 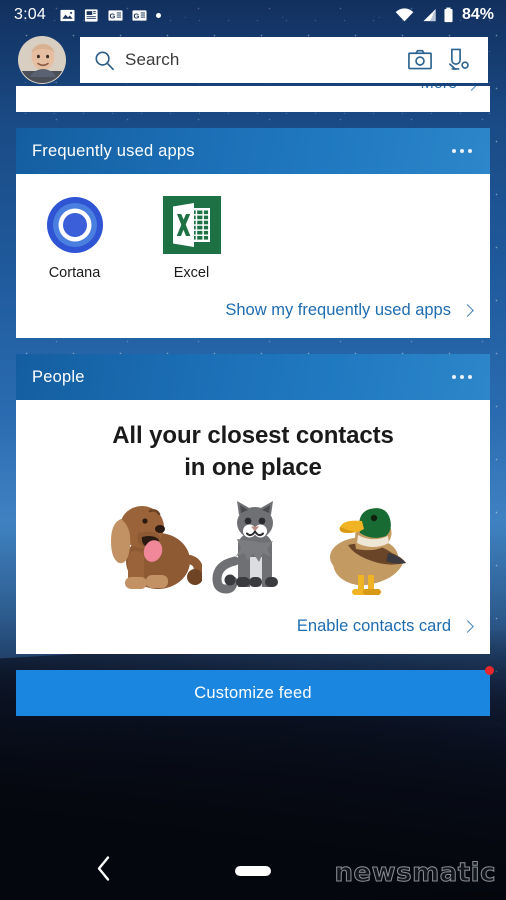 I want to click on search-bar: Search, so click(x=284, y=60).